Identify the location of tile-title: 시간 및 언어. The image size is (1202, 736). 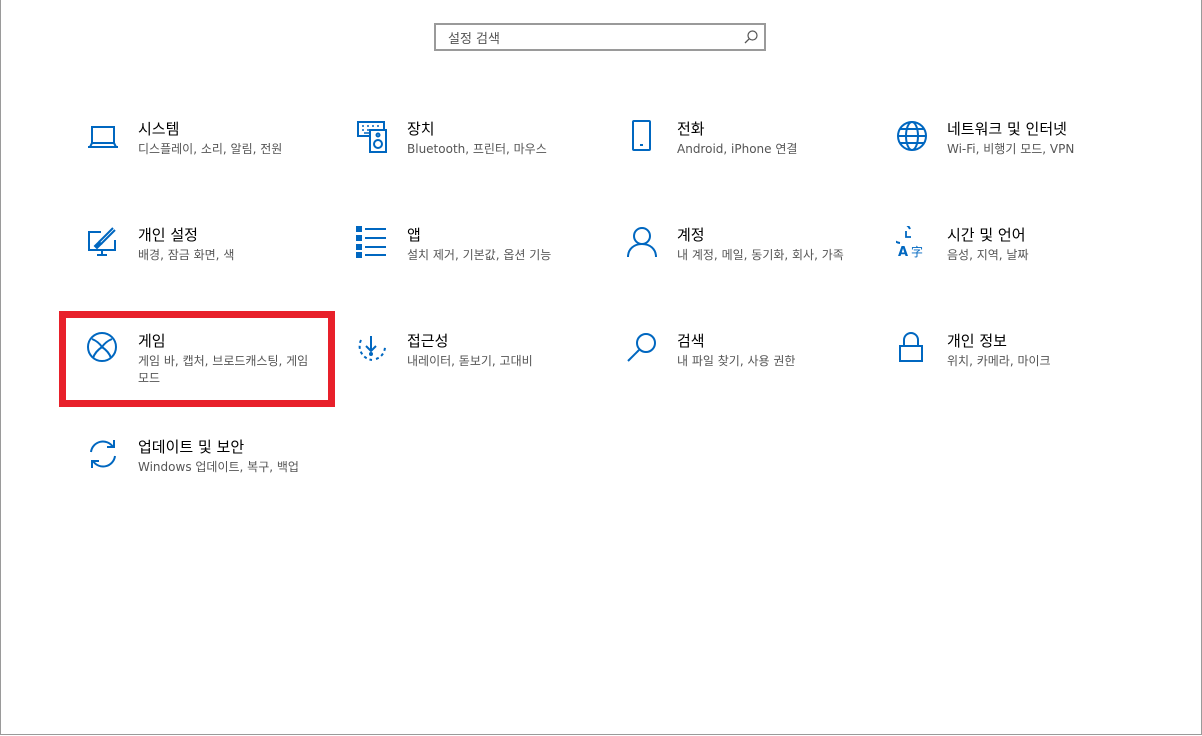
(986, 235).